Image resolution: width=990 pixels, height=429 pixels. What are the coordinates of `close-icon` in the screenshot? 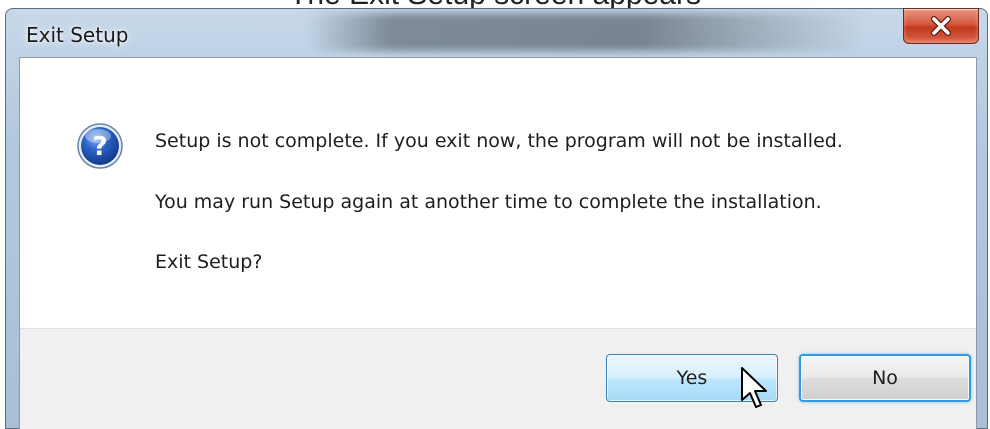 It's located at (941, 26).